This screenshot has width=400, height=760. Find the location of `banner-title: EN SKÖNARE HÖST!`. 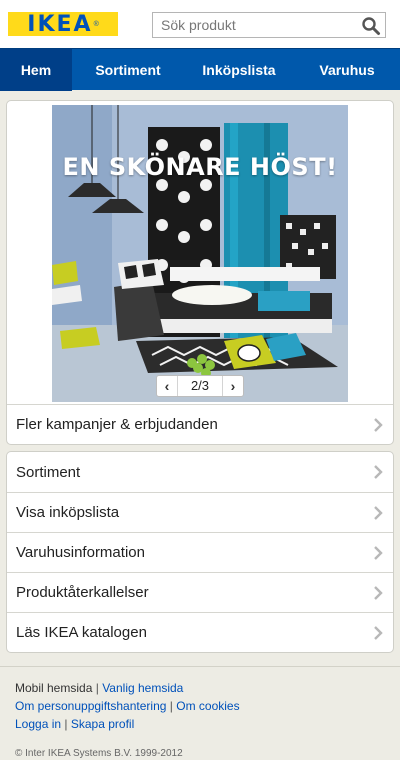

banner-title: EN SKÖNARE HÖST! is located at coordinates (200, 167).